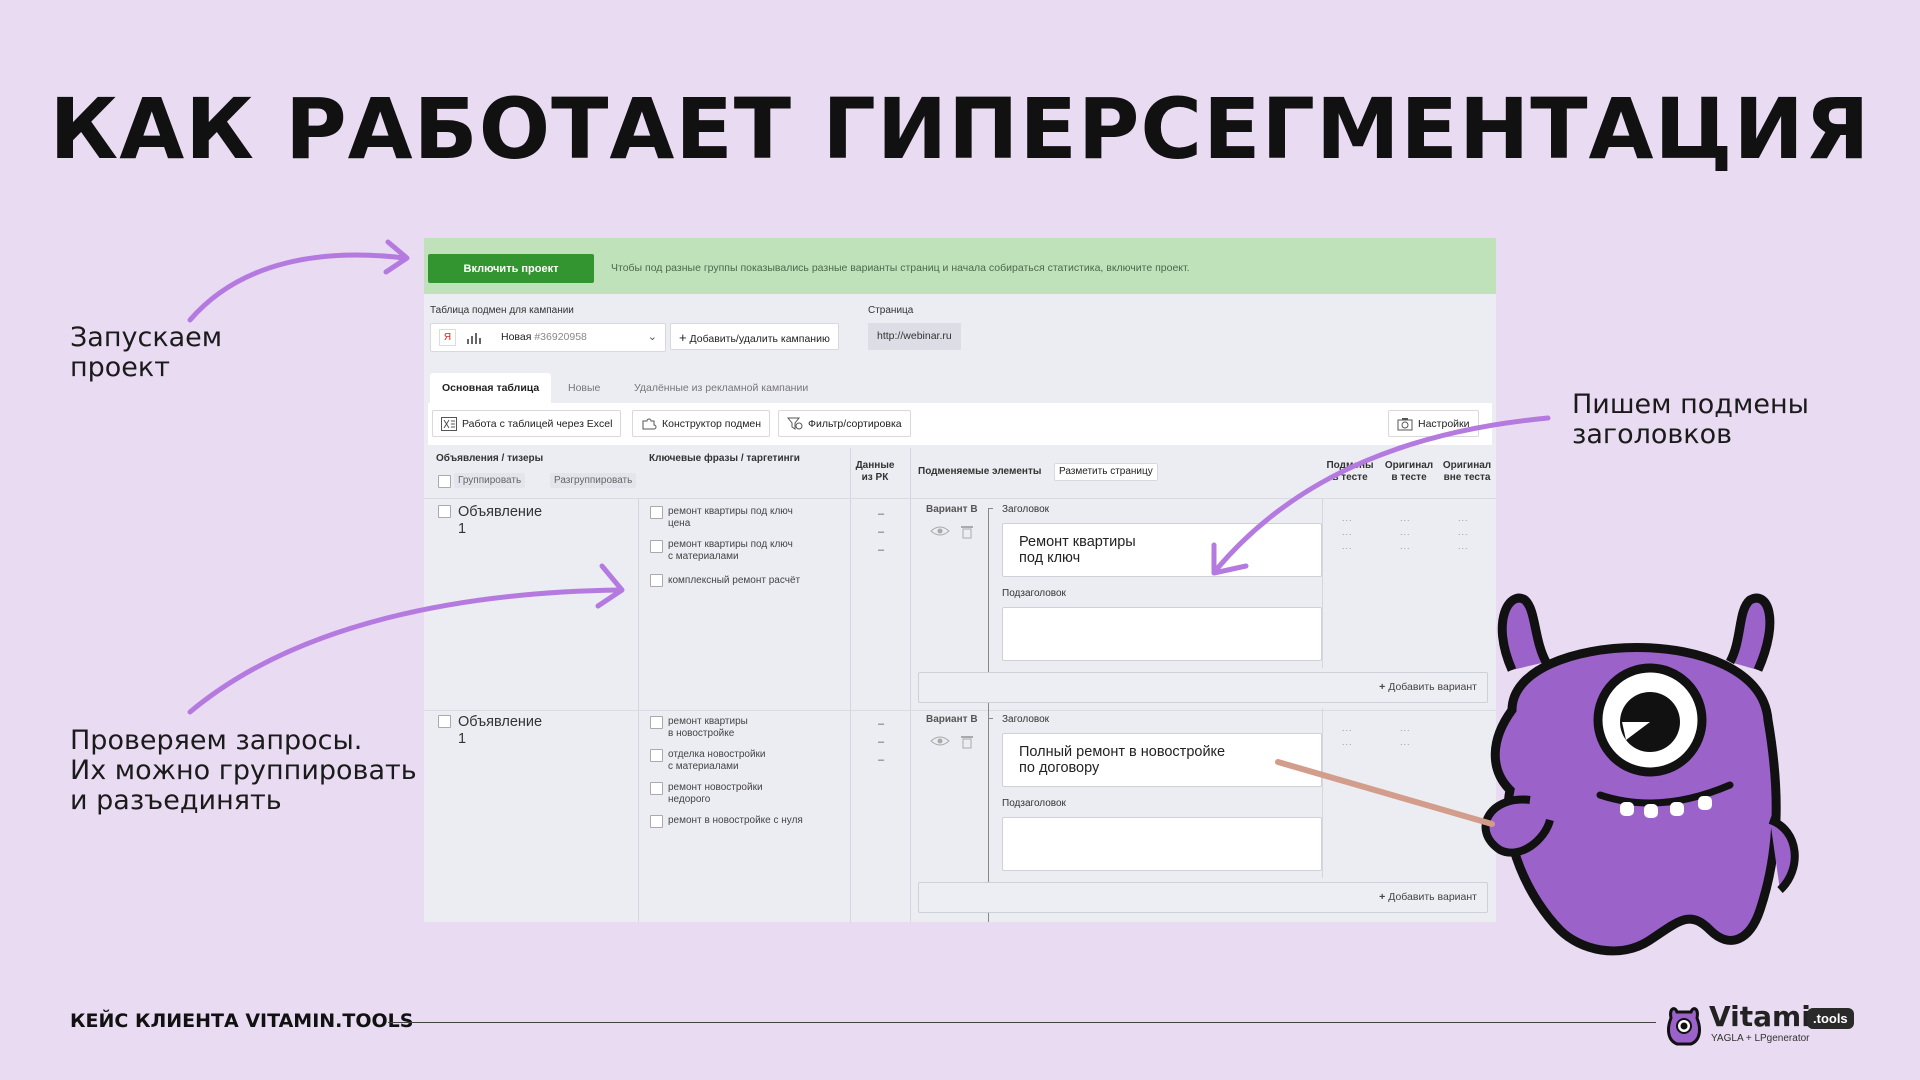 Image resolution: width=1920 pixels, height=1080 pixels. I want to click on arrow-head, so click(610, 586).